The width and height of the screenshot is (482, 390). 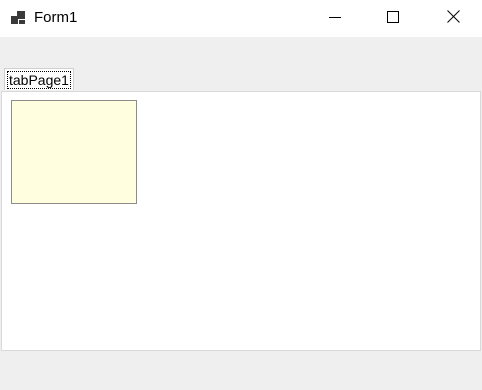 I want to click on maximize-button, so click(x=393, y=18).